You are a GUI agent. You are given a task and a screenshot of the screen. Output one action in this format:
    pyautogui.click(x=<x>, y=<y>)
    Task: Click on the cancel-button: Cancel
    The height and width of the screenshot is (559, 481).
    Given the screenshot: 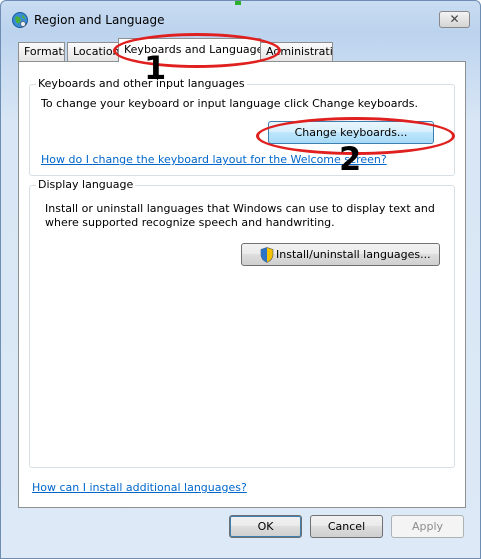 What is the action you would take?
    pyautogui.click(x=346, y=526)
    